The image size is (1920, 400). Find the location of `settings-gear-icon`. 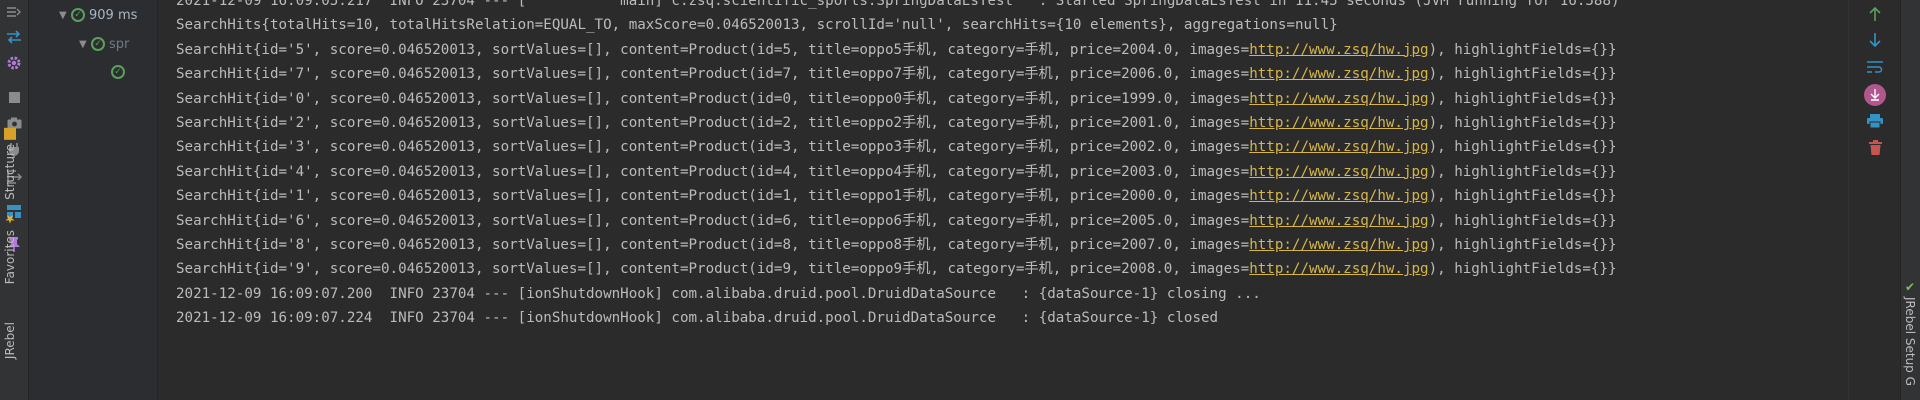

settings-gear-icon is located at coordinates (14, 63).